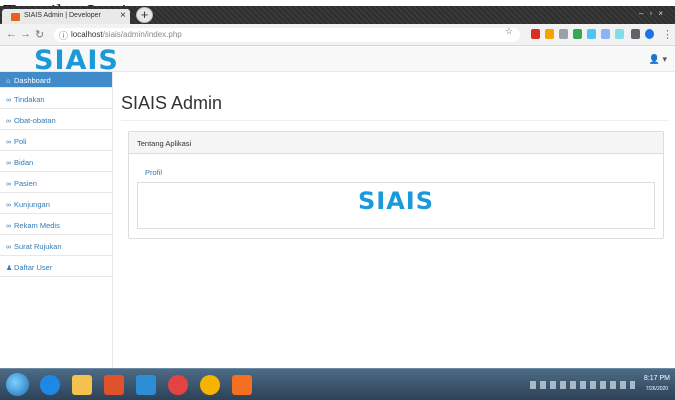 The height and width of the screenshot is (400, 675). Describe the element at coordinates (56, 161) in the screenshot. I see `sidebar-item-bidan: ∞ Bidan` at that location.